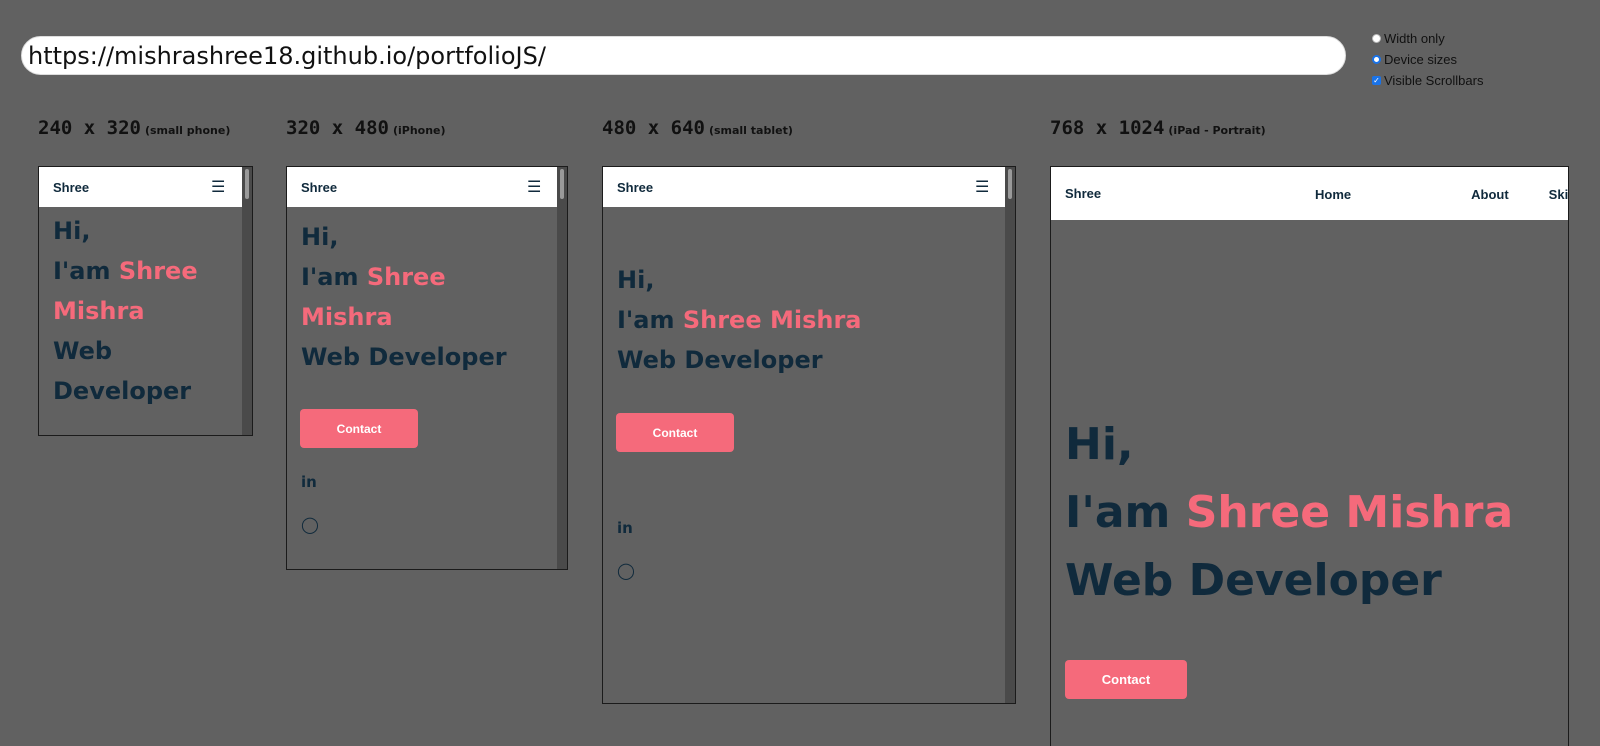 The height and width of the screenshot is (746, 1600). I want to click on nav-link-skills: Skills, so click(1558, 194).